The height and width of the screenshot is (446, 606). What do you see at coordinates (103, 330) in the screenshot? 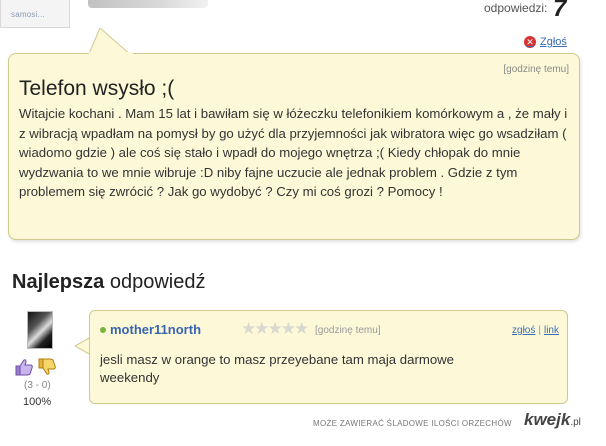
I see `online-status-icon` at bounding box center [103, 330].